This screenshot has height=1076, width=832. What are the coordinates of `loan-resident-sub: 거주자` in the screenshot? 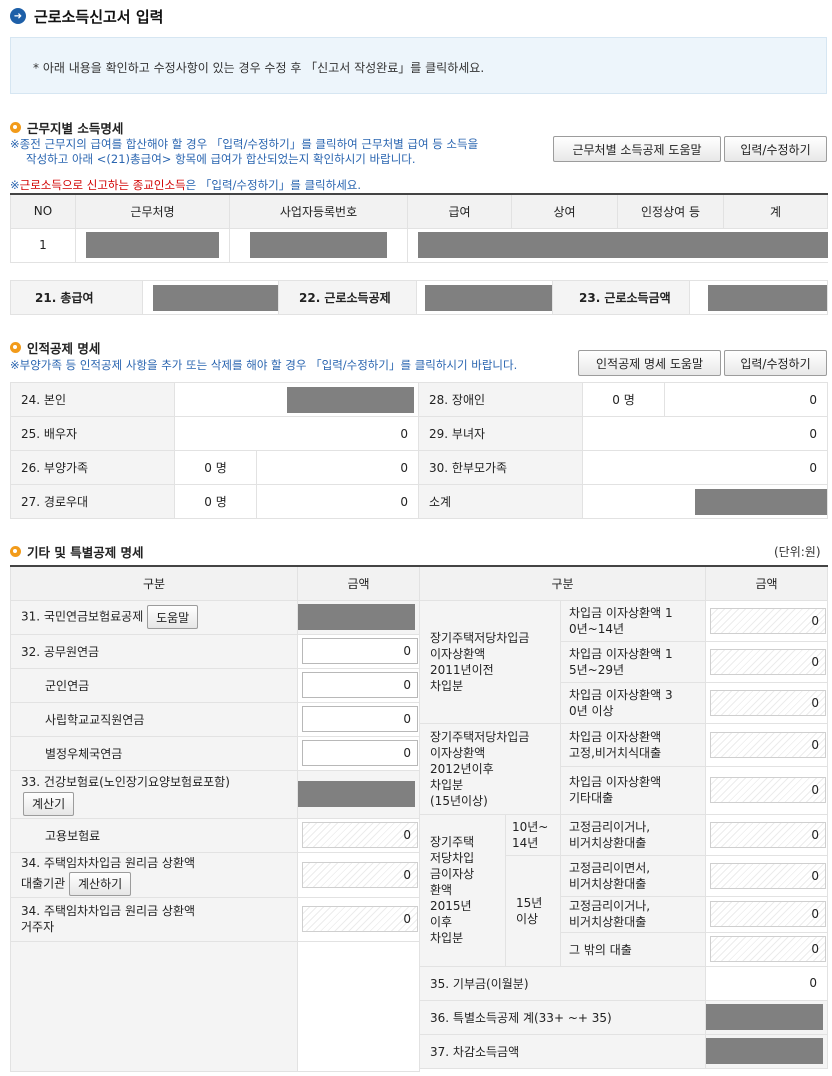 It's located at (38, 927).